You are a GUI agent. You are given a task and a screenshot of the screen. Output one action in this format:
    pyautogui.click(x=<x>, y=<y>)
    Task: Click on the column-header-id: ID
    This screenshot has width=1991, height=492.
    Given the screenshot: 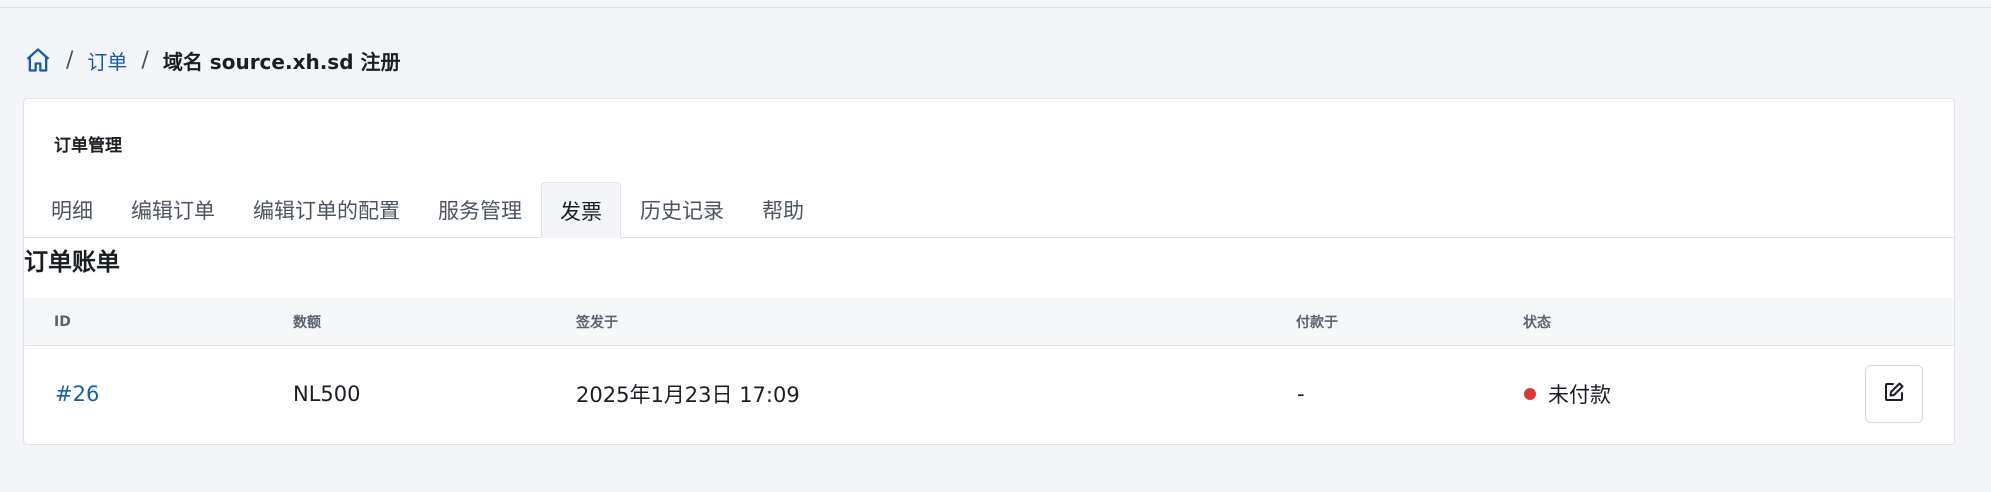 What is the action you would take?
    pyautogui.click(x=62, y=322)
    